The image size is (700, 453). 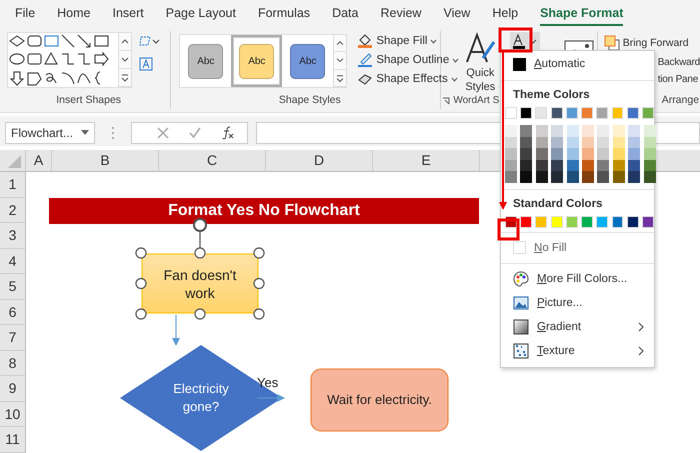 What do you see at coordinates (69, 60) in the screenshot?
I see `shapes-gallery` at bounding box center [69, 60].